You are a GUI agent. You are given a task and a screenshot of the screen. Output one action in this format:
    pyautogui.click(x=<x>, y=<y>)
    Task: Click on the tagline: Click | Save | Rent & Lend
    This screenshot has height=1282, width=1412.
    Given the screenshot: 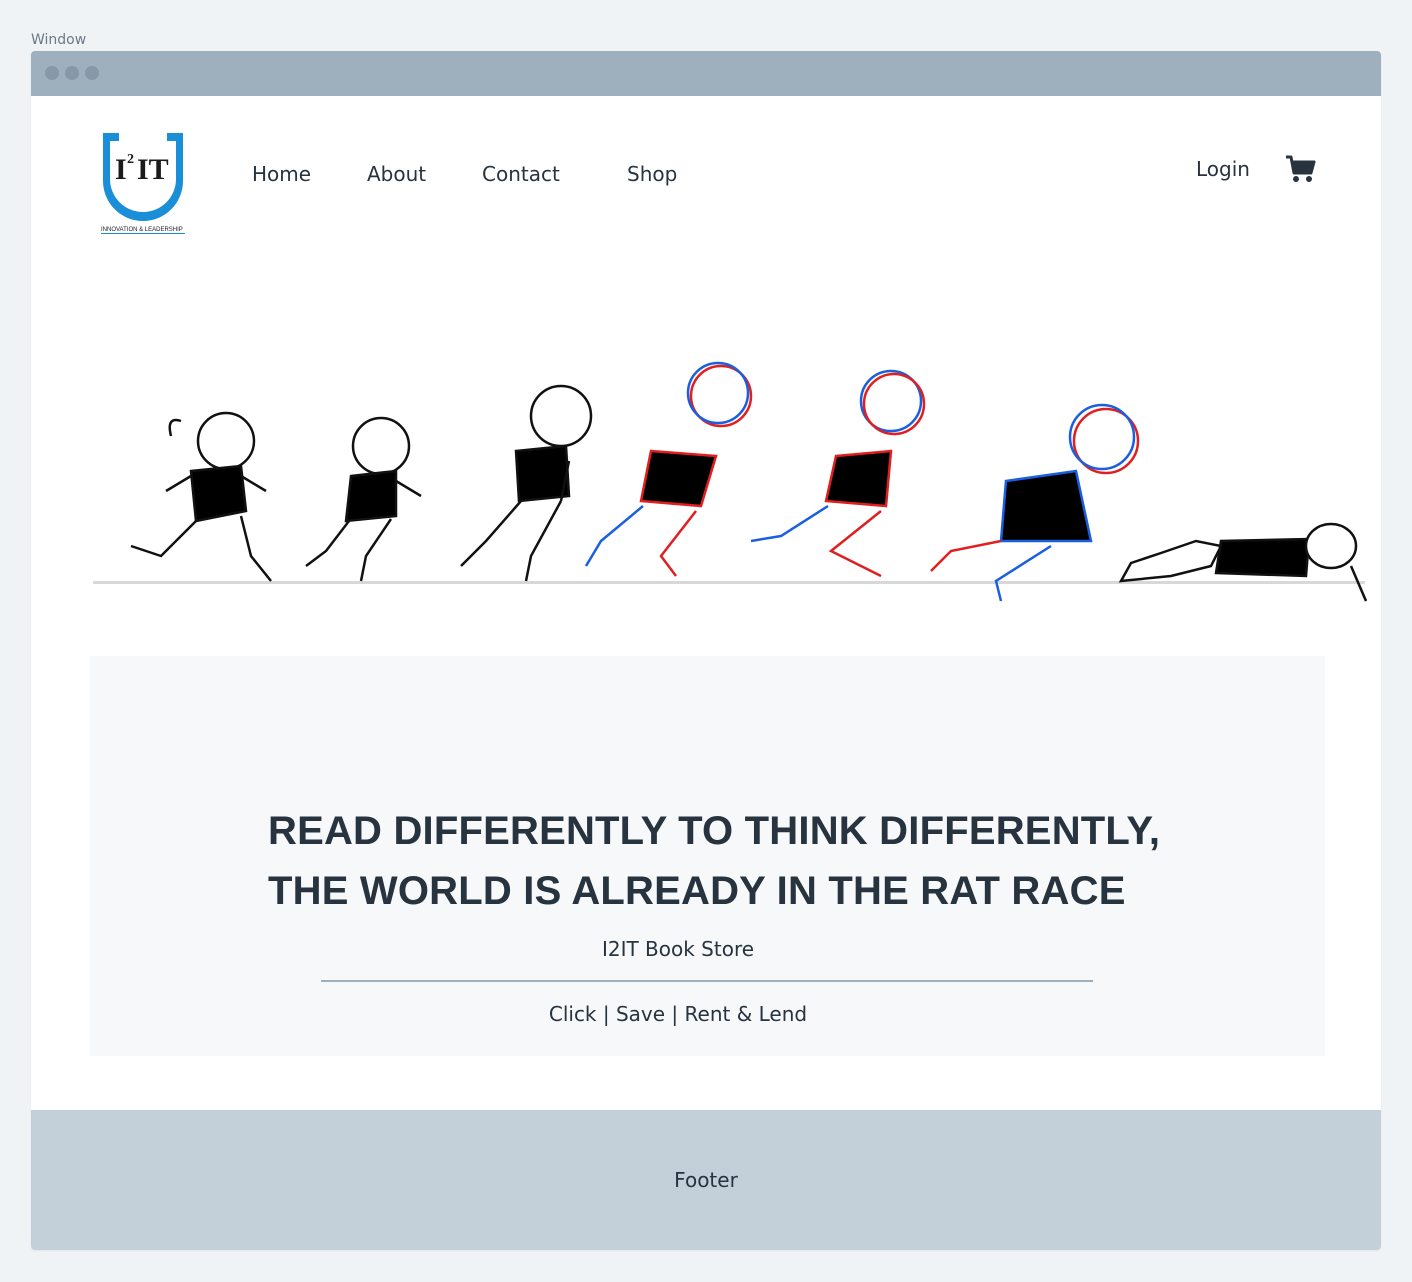 What is the action you would take?
    pyautogui.click(x=678, y=1014)
    